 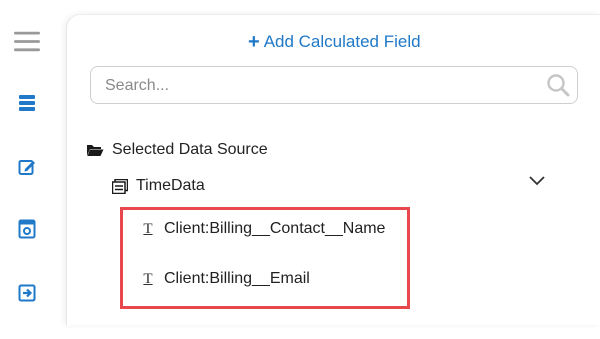 What do you see at coordinates (537, 181) in the screenshot?
I see `chevron-down-icon` at bounding box center [537, 181].